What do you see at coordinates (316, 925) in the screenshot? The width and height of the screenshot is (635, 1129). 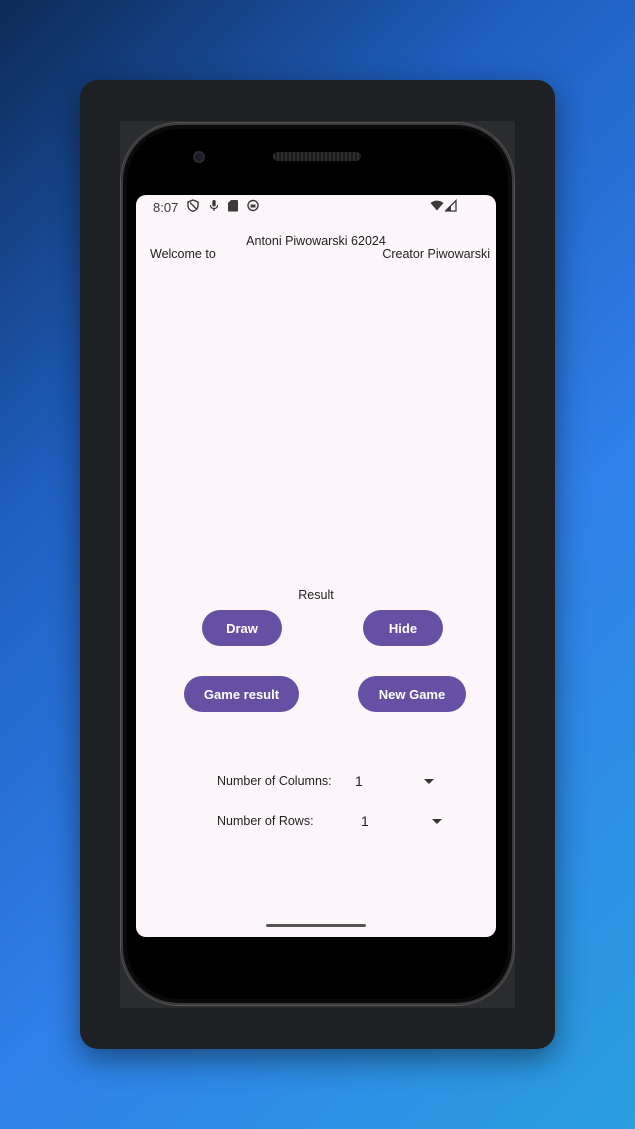 I see `home-indicator` at bounding box center [316, 925].